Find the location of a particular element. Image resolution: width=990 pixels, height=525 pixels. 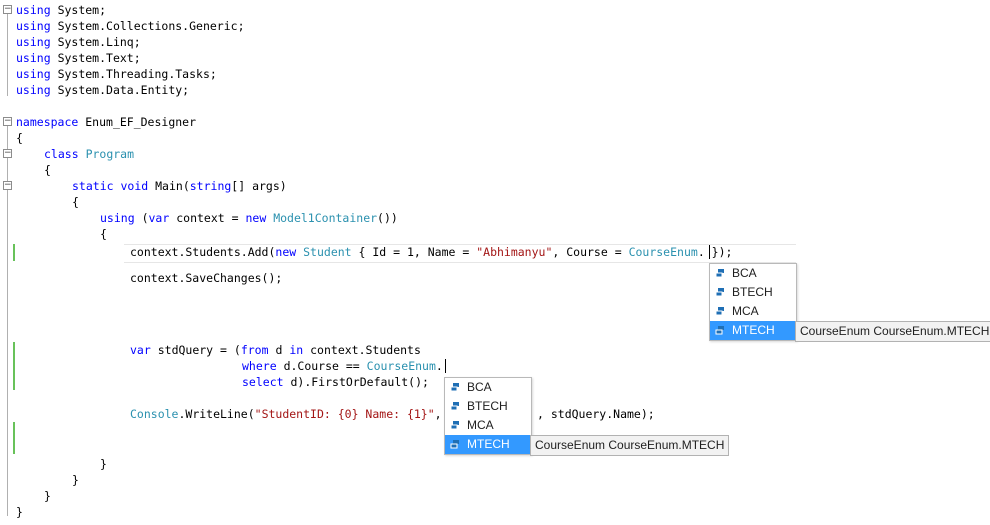

namespace-ref: System.Collections.Generic; is located at coordinates (151, 26).